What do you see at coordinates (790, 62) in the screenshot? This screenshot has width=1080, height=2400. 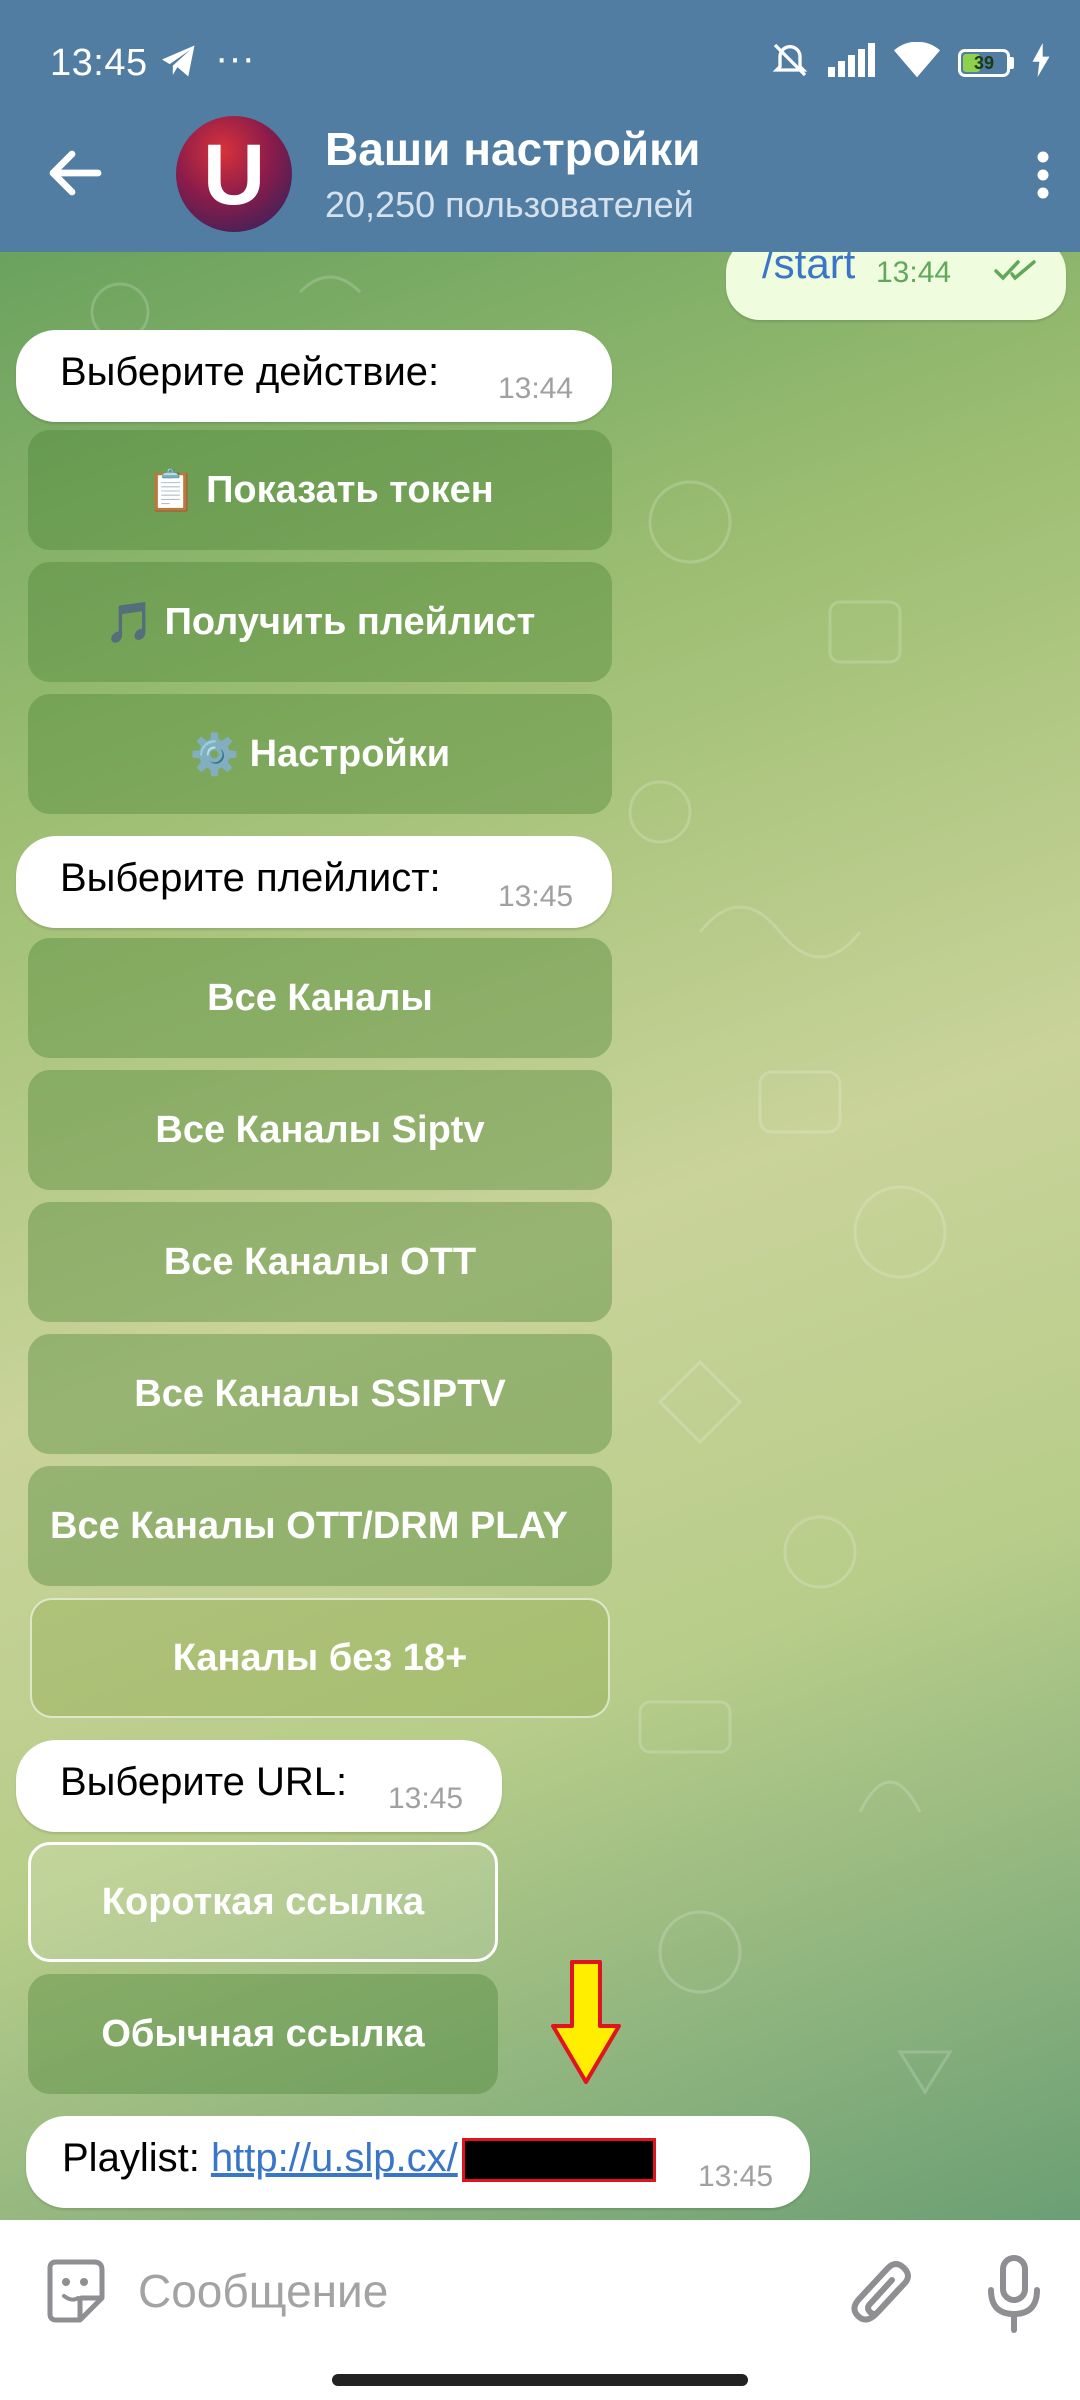 I see `silent-mode-icon` at bounding box center [790, 62].